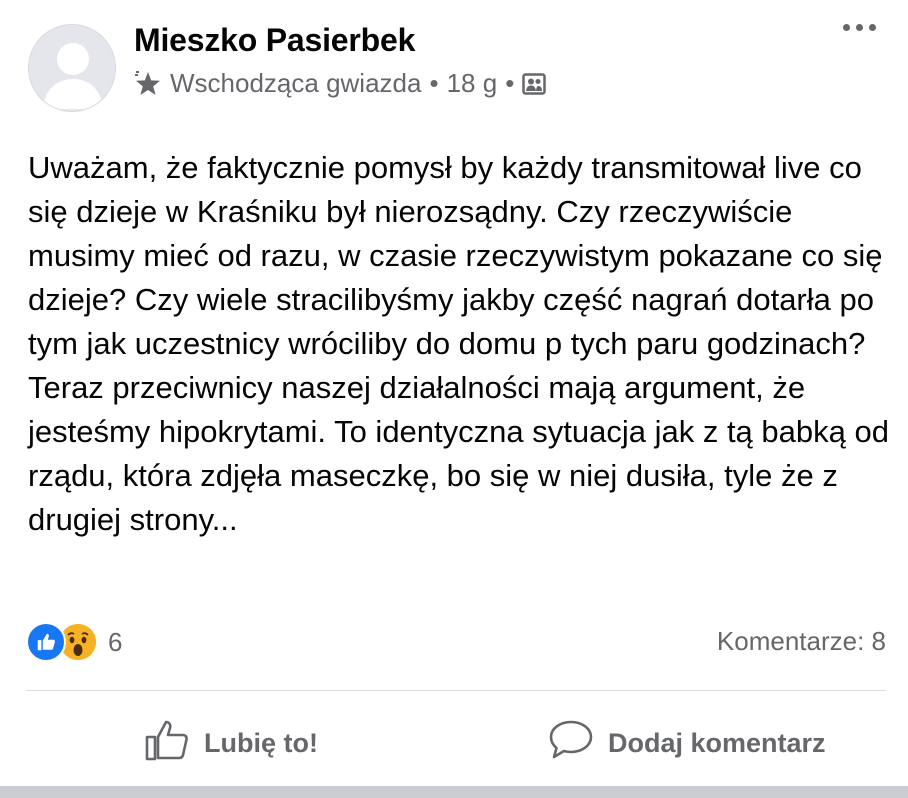  What do you see at coordinates (295, 83) in the screenshot?
I see `badge-label: Wschodząca gwiazda` at bounding box center [295, 83].